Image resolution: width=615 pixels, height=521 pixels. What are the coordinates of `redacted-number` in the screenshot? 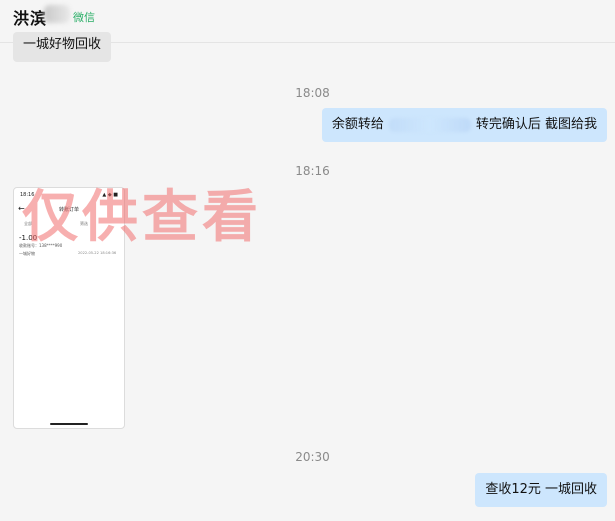 It's located at (429, 124).